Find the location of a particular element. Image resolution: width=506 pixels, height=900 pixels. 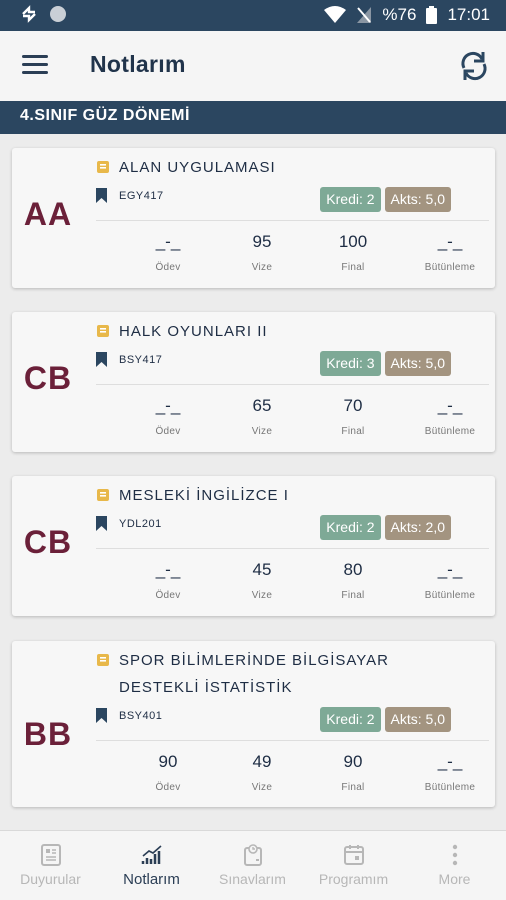

score-odev: 90 Ödev is located at coordinates (168, 772).